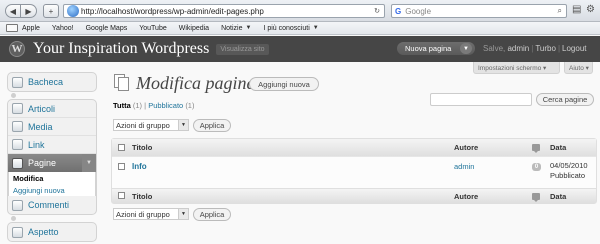 Image resolution: width=600 pixels, height=244 pixels. I want to click on forward-button: ▶, so click(29, 11).